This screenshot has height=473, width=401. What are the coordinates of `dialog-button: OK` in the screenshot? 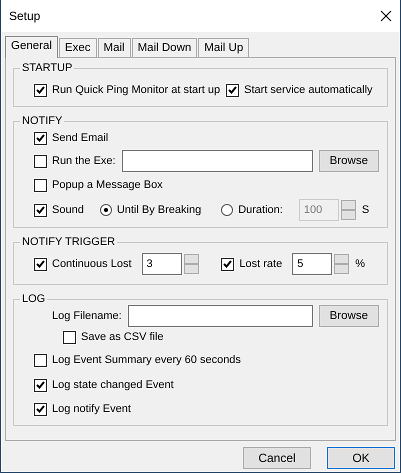 It's located at (361, 458).